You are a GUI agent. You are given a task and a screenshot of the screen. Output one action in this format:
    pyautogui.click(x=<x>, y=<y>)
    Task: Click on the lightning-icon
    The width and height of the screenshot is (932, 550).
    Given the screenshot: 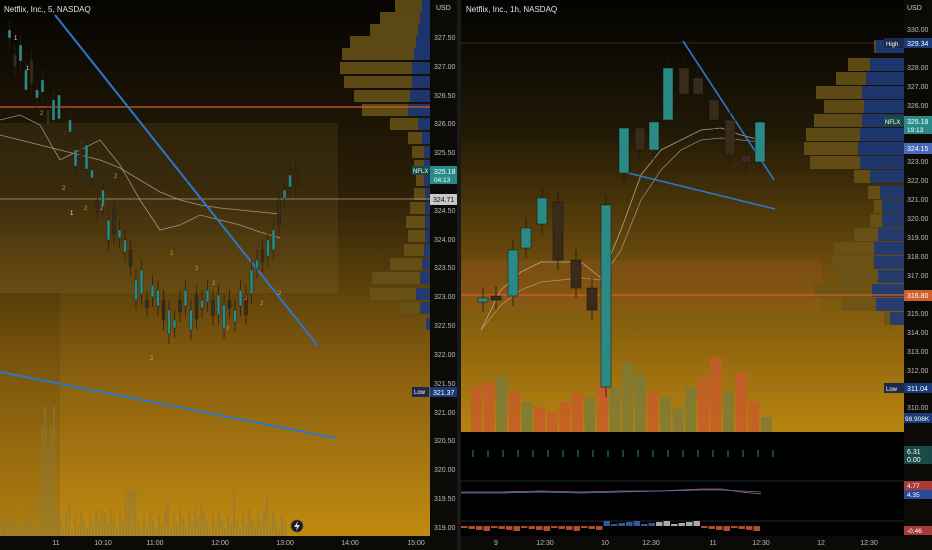 What is the action you would take?
    pyautogui.click(x=297, y=526)
    